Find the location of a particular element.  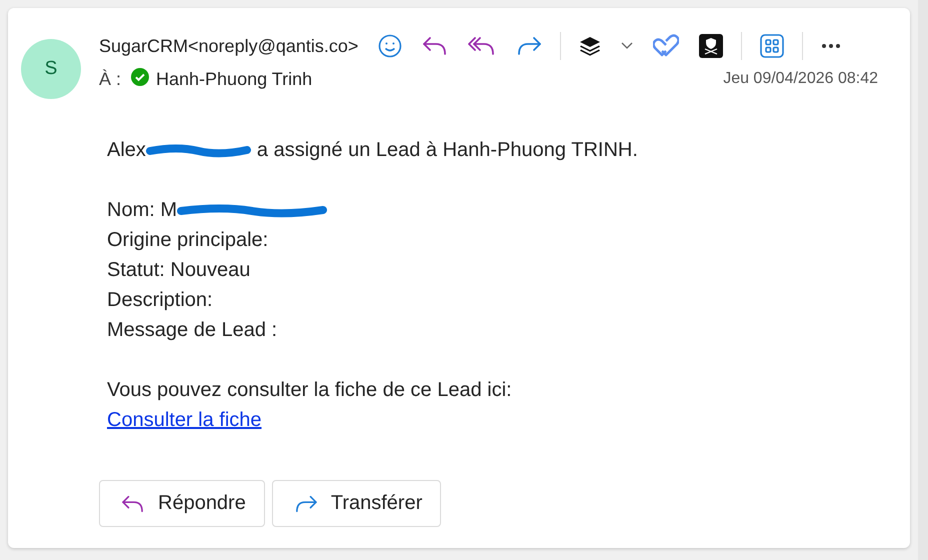

forward-icon is located at coordinates (529, 46).